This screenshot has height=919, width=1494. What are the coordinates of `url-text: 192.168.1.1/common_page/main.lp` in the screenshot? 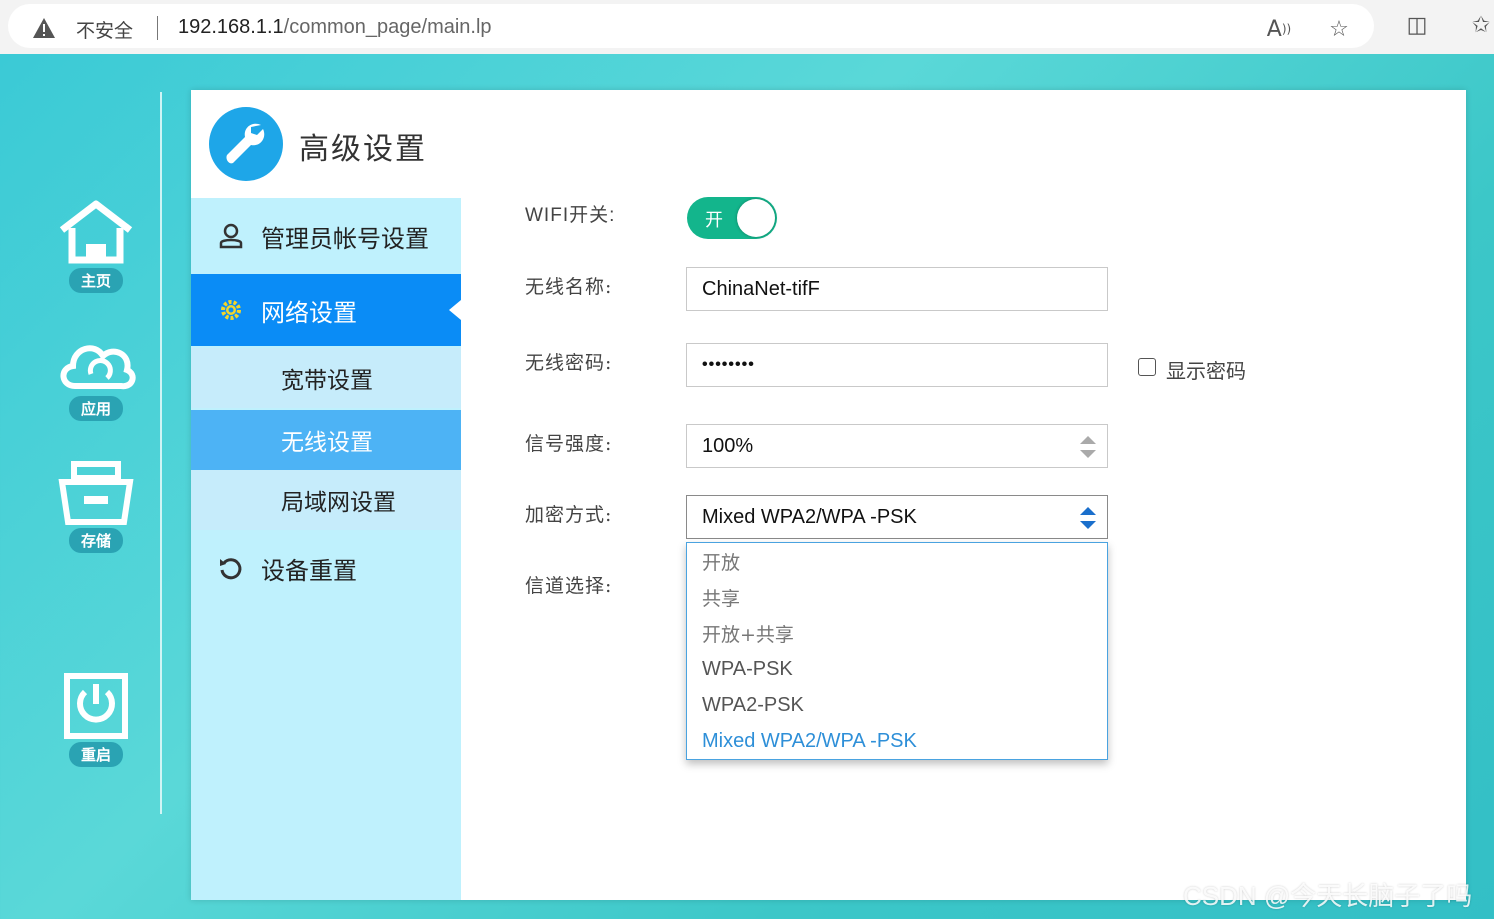 It's located at (335, 27).